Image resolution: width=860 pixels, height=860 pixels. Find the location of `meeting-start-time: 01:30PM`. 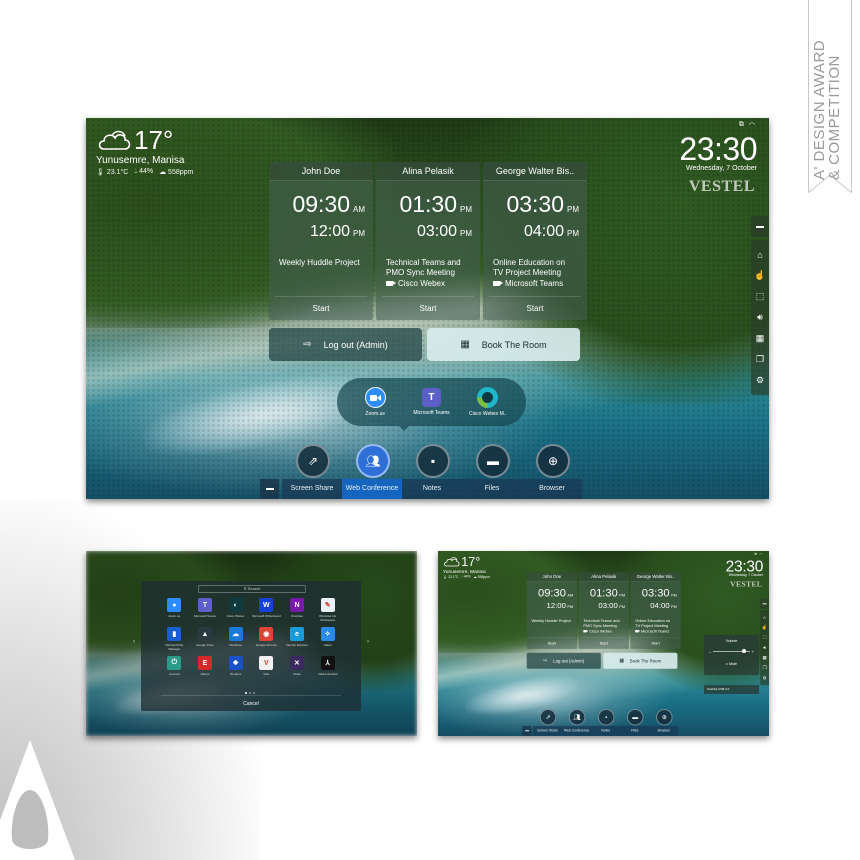

meeting-start-time: 01:30PM is located at coordinates (607, 592).